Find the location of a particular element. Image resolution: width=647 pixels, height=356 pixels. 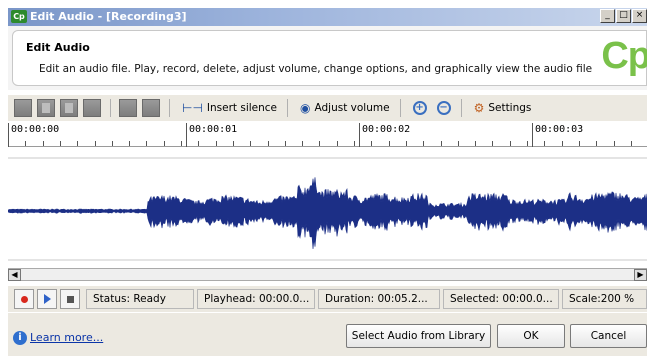

record-icon is located at coordinates (24, 299).